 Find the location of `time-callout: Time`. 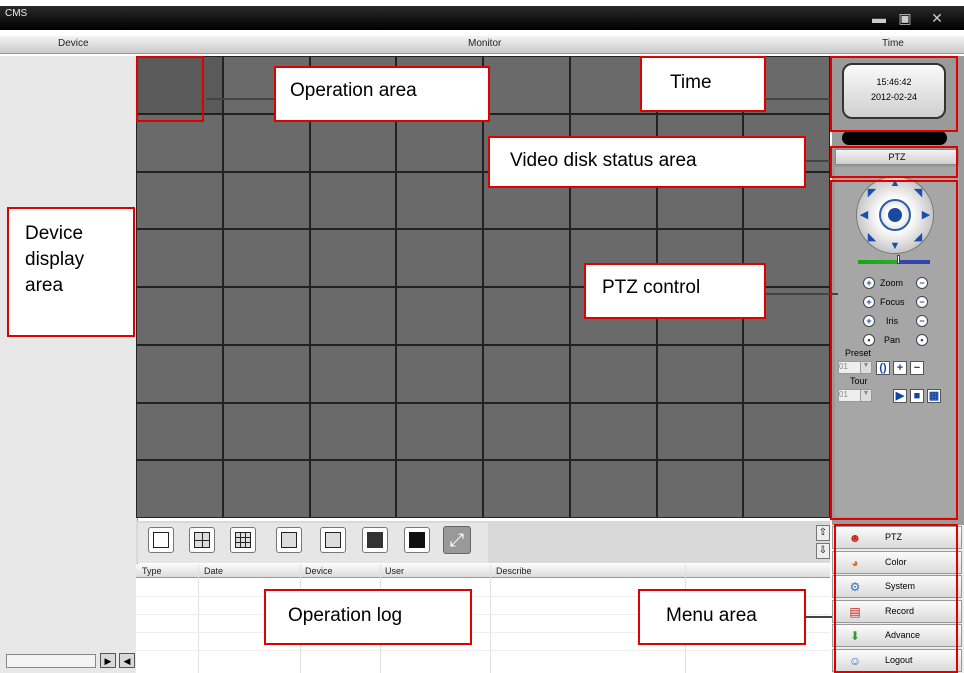

time-callout: Time is located at coordinates (703, 84).